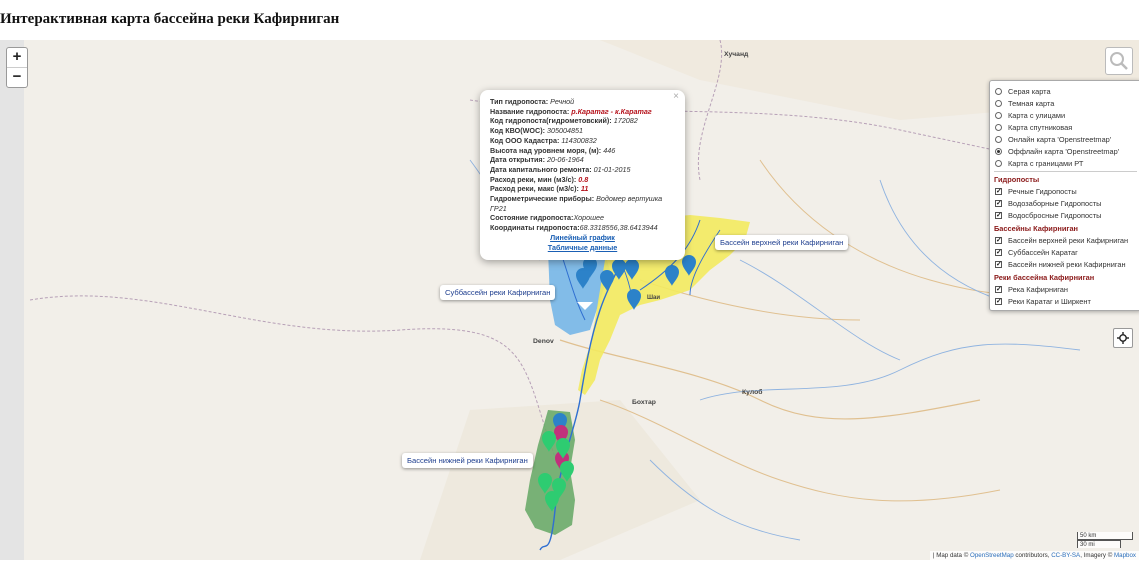 Image resolution: width=1139 pixels, height=569 pixels. Describe the element at coordinates (676, 97) in the screenshot. I see `popup-close-button: ×` at that location.